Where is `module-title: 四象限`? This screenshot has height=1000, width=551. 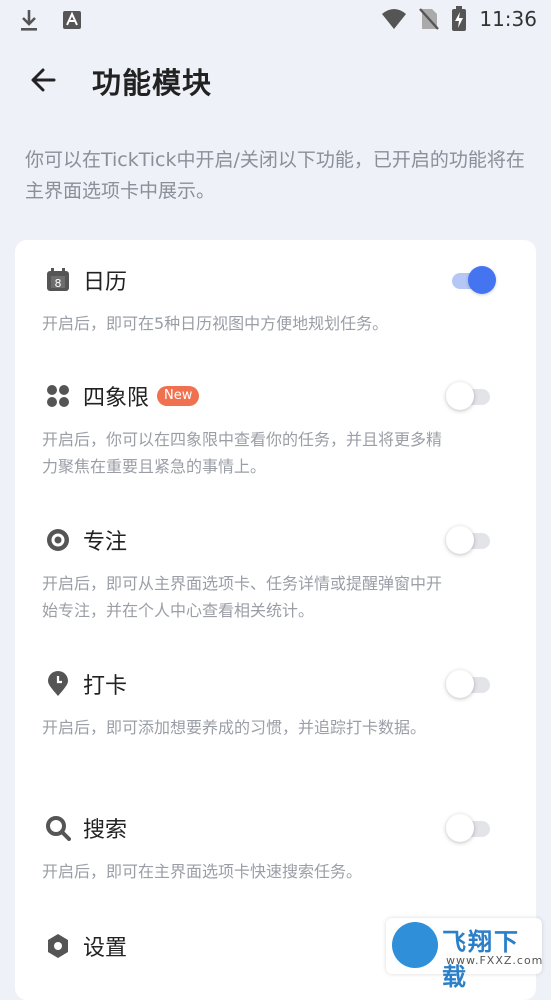
module-title: 四象限 is located at coordinates (116, 398).